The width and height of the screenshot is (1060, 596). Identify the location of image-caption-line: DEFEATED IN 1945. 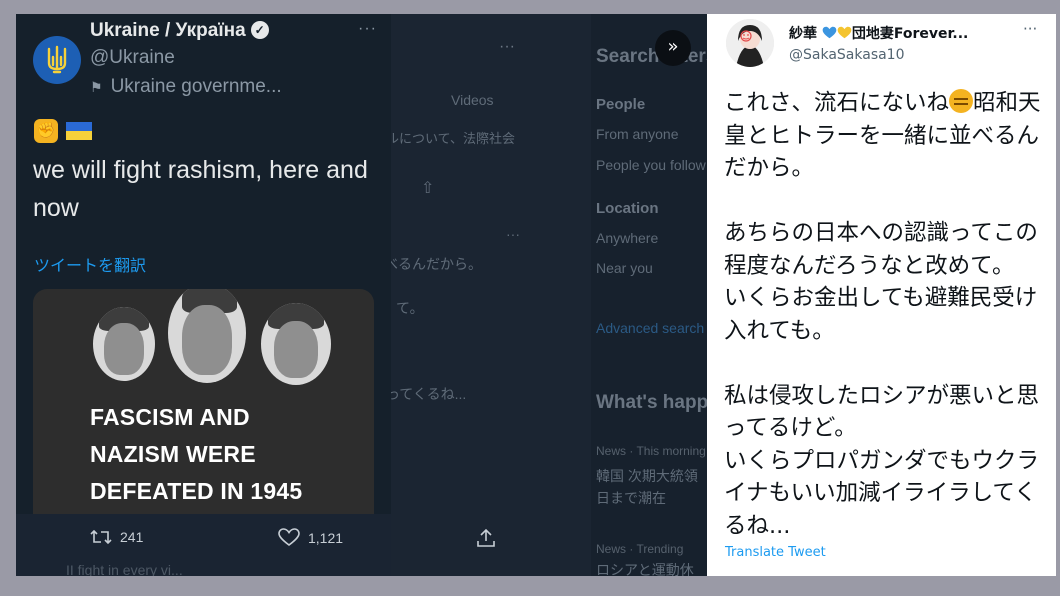
(196, 491).